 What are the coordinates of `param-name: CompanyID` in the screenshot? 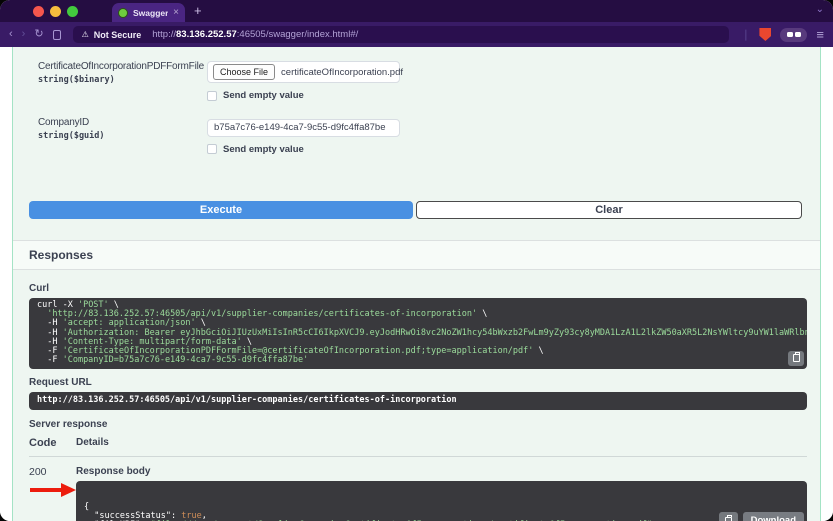 It's located at (63, 122).